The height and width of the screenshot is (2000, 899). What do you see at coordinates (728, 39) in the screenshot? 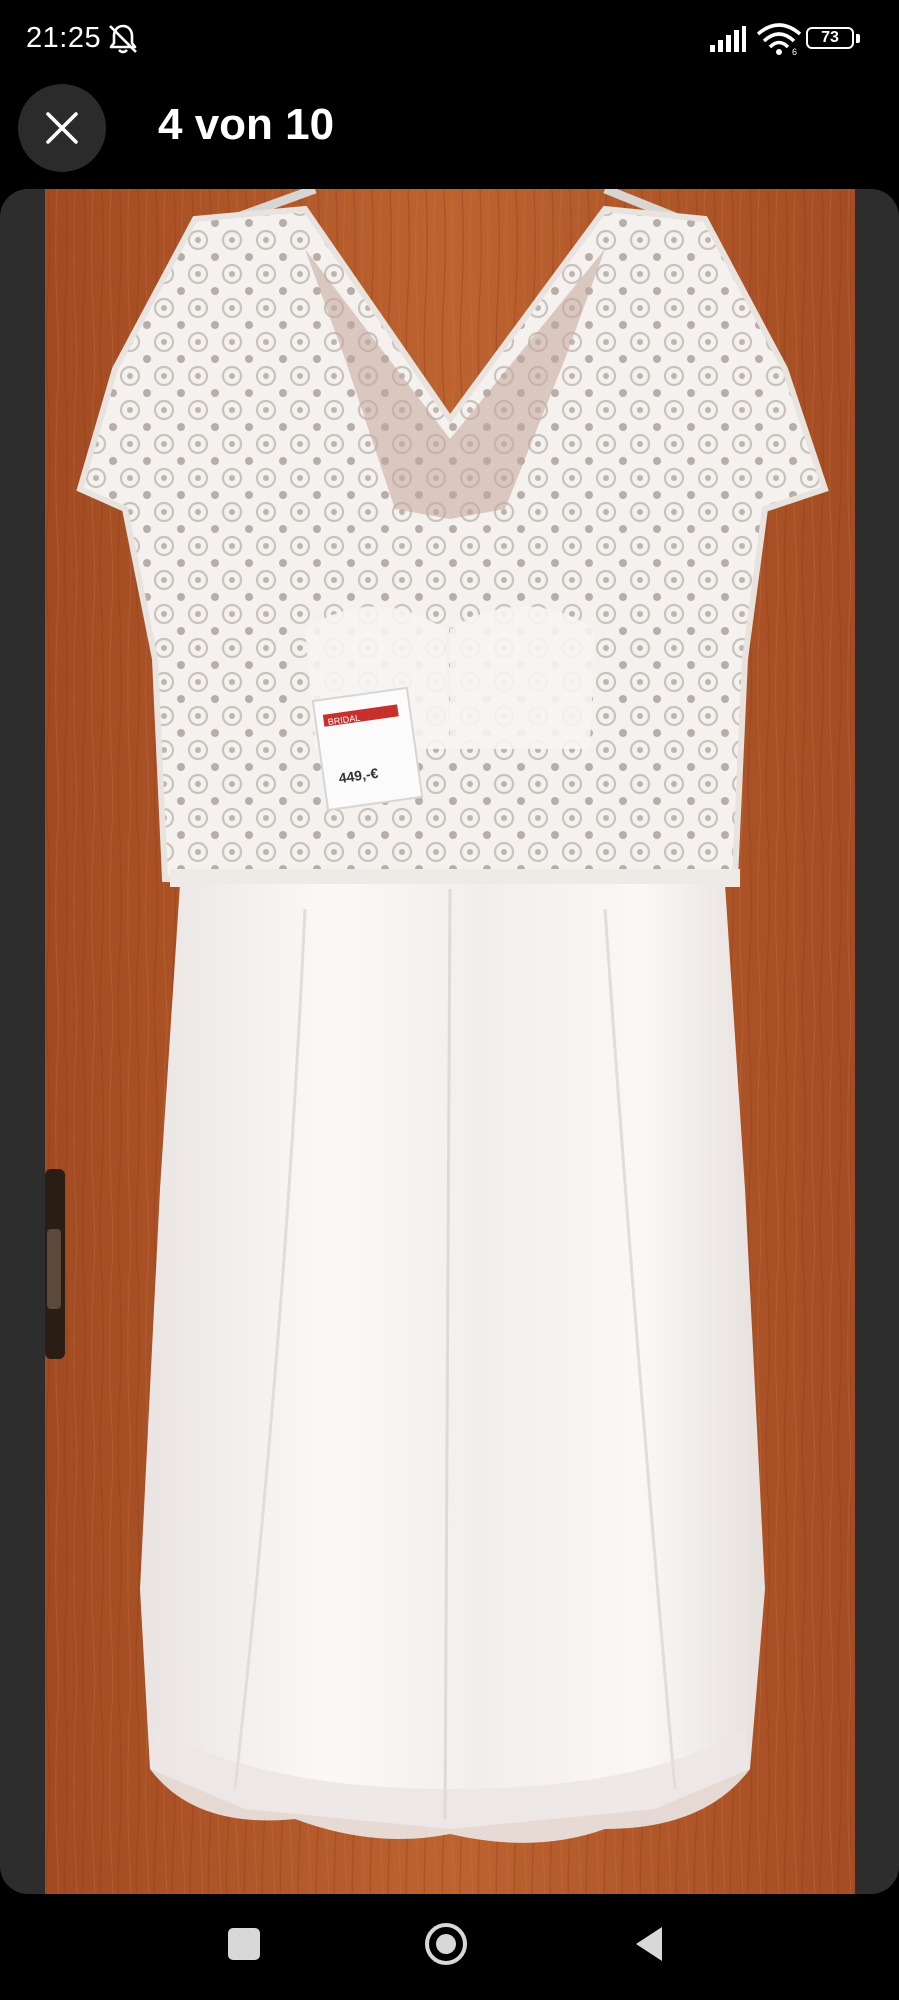
I see `signal-icon` at bounding box center [728, 39].